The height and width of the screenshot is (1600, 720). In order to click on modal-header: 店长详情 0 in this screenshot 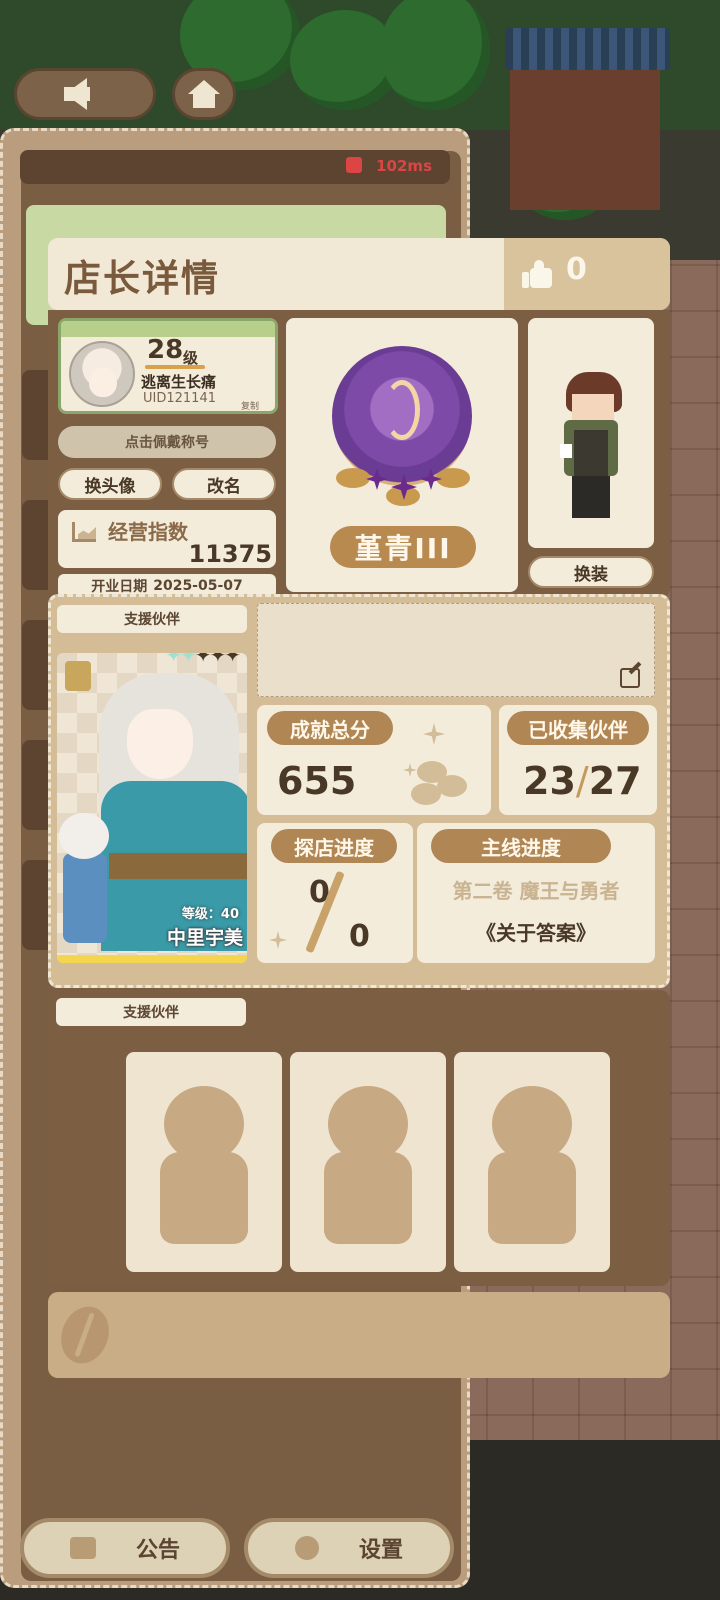, I will do `click(359, 274)`.